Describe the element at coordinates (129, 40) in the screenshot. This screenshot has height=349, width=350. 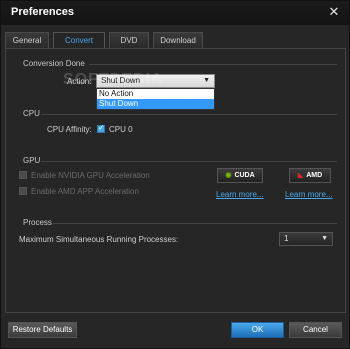
I see `tab-dvd: DVD` at that location.